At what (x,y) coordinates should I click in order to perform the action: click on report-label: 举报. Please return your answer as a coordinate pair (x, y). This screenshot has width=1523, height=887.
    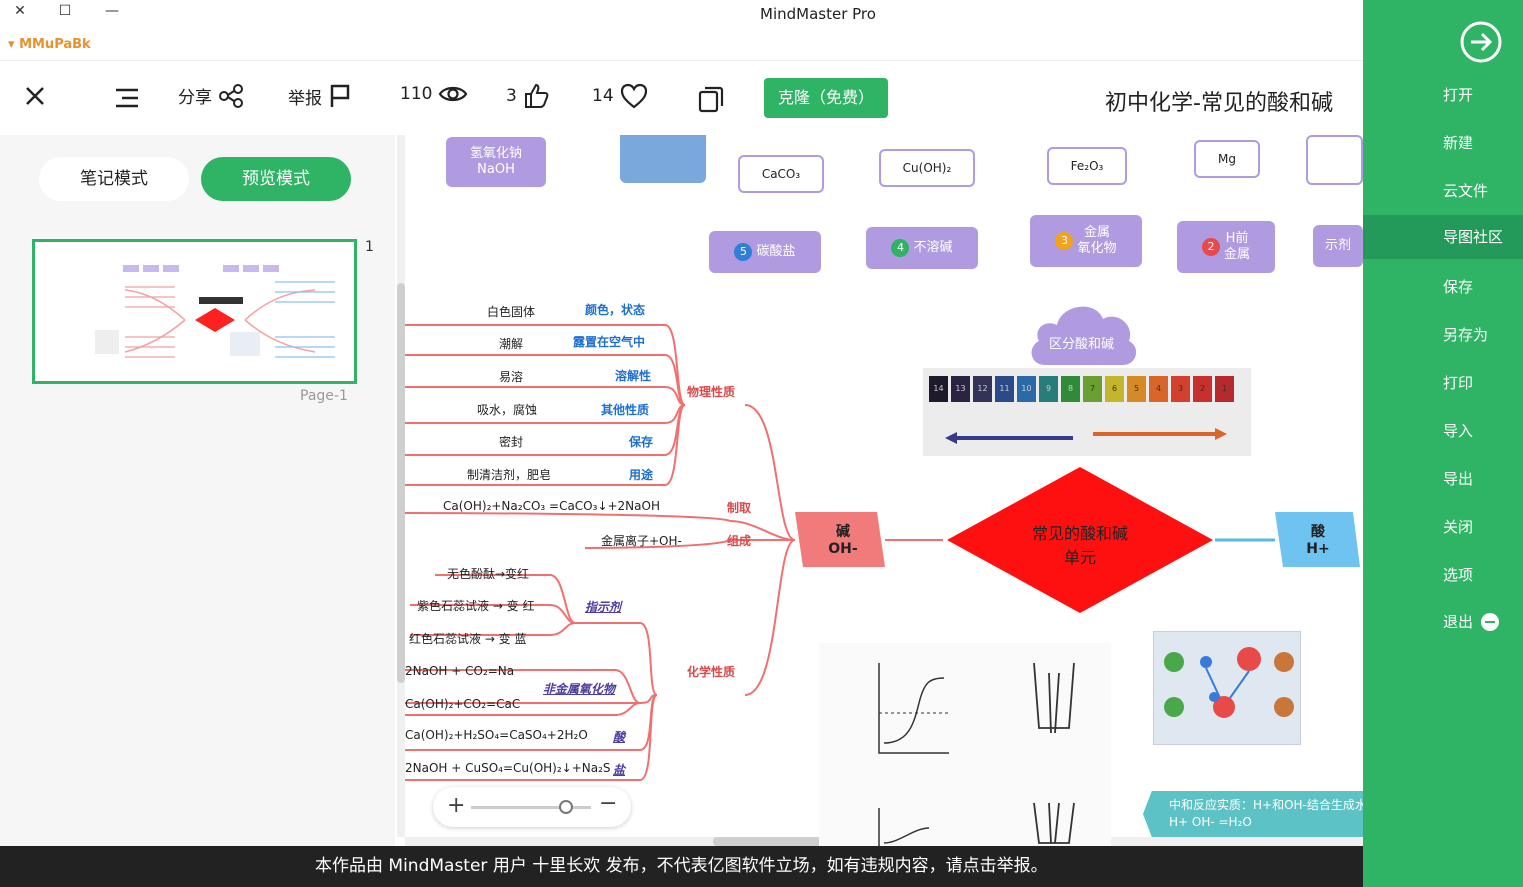
    Looking at the image, I should click on (305, 98).